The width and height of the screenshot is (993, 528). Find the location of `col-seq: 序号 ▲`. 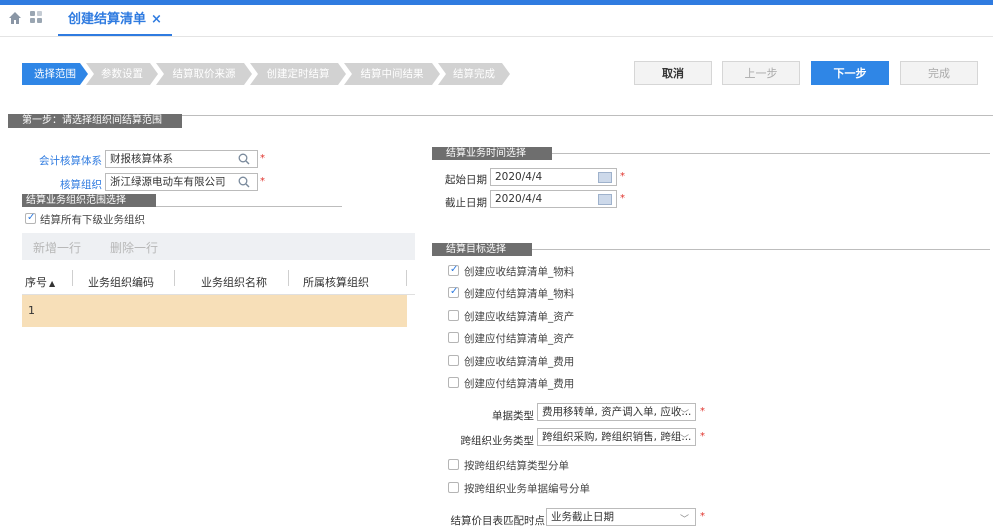

col-seq: 序号 ▲ is located at coordinates (40, 282).